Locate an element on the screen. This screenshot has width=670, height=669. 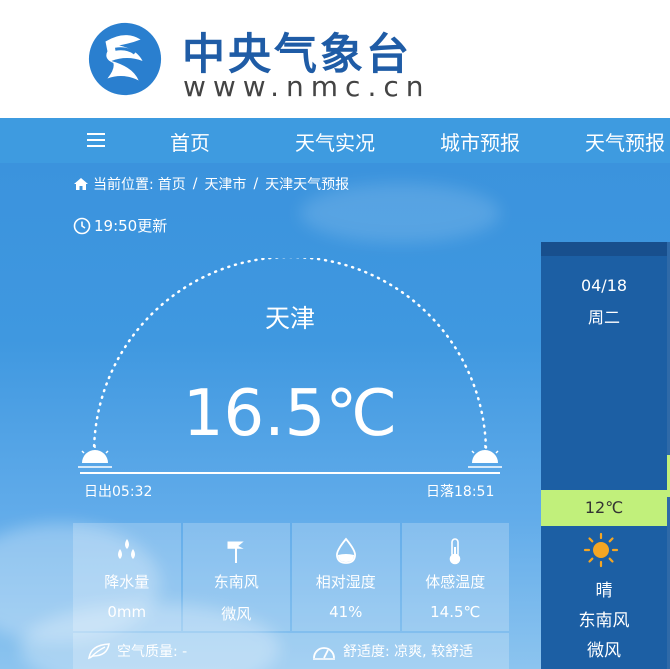
wind-vane-icon is located at coordinates (235, 552).